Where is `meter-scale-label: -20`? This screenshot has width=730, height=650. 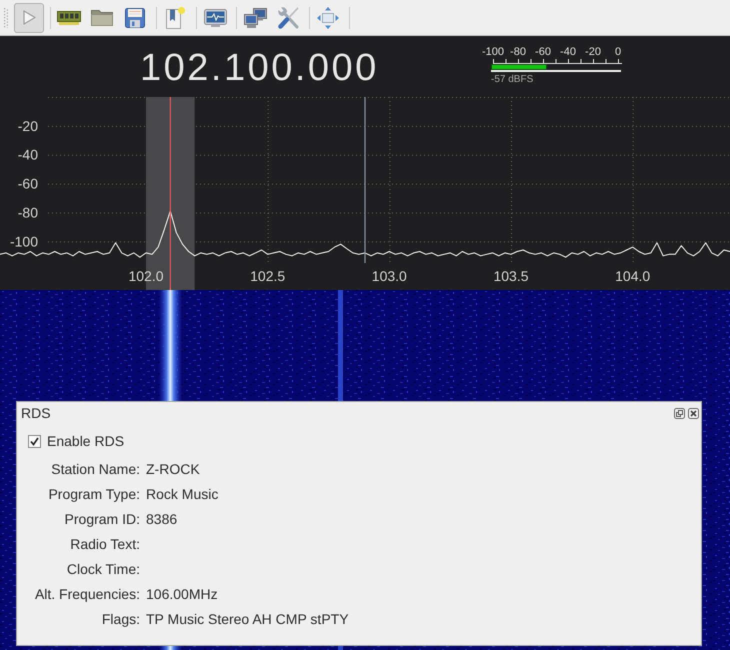 meter-scale-label: -20 is located at coordinates (593, 52).